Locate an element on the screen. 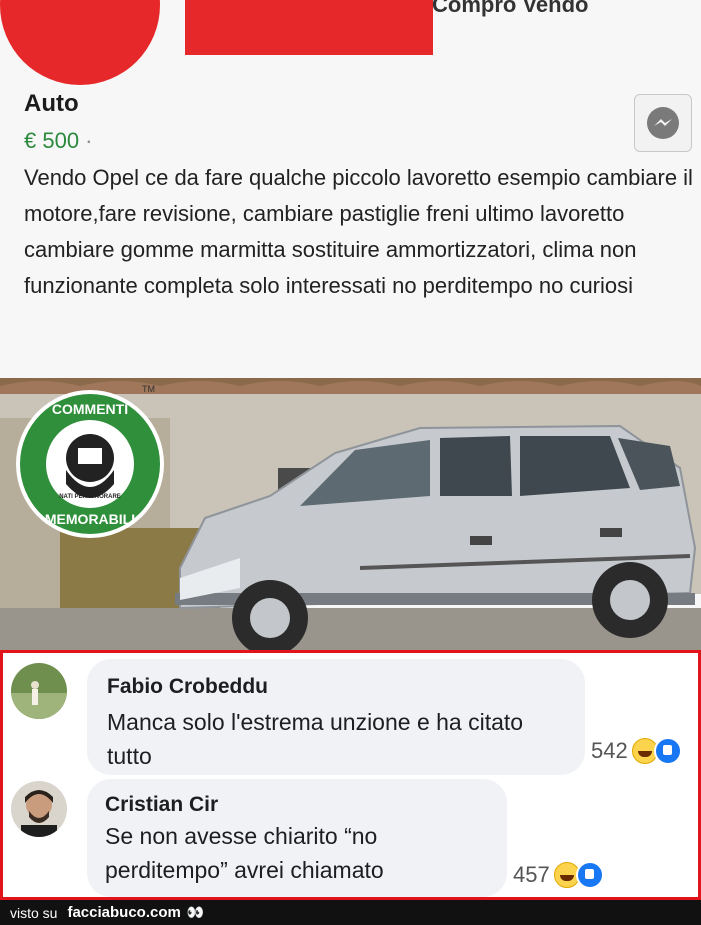 Image resolution: width=701 pixels, height=925 pixels. comment-author-2: Cristian Cir is located at coordinates (161, 805).